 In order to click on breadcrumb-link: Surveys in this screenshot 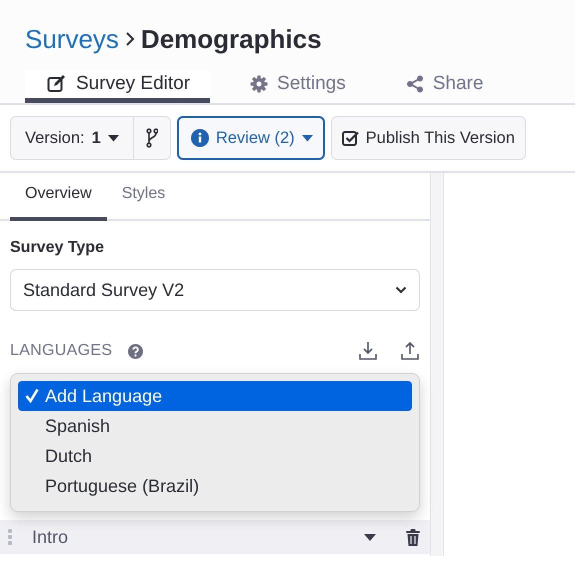, I will do `click(72, 39)`.